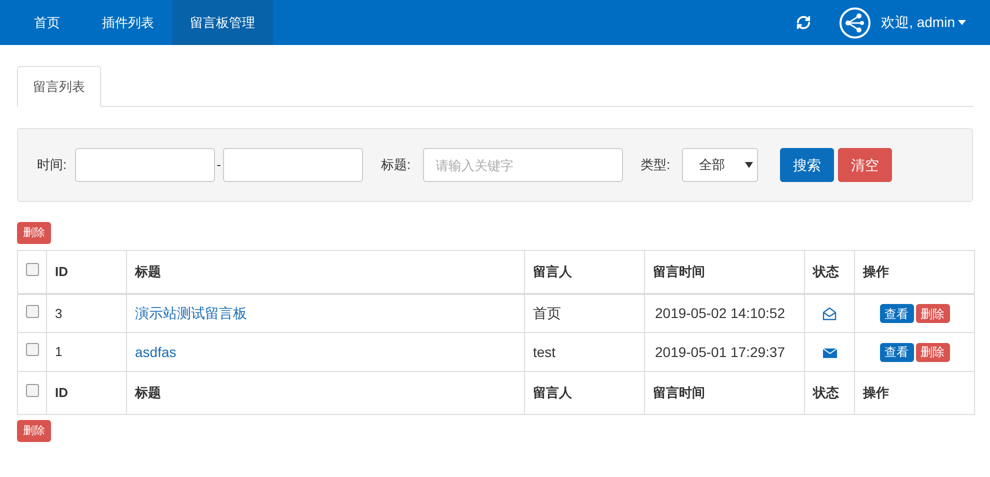 Image resolution: width=990 pixels, height=477 pixels. I want to click on start-date-field, so click(144, 165).